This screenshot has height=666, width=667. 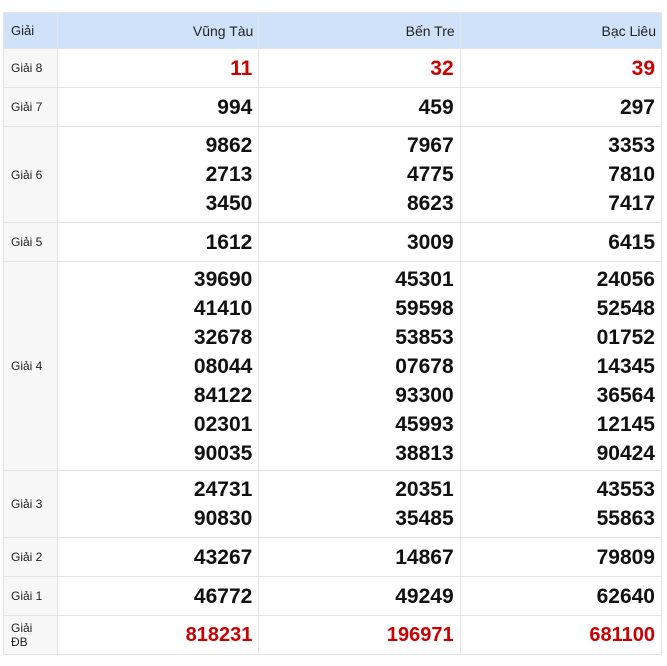 I want to click on result-number: 20351, so click(x=424, y=489).